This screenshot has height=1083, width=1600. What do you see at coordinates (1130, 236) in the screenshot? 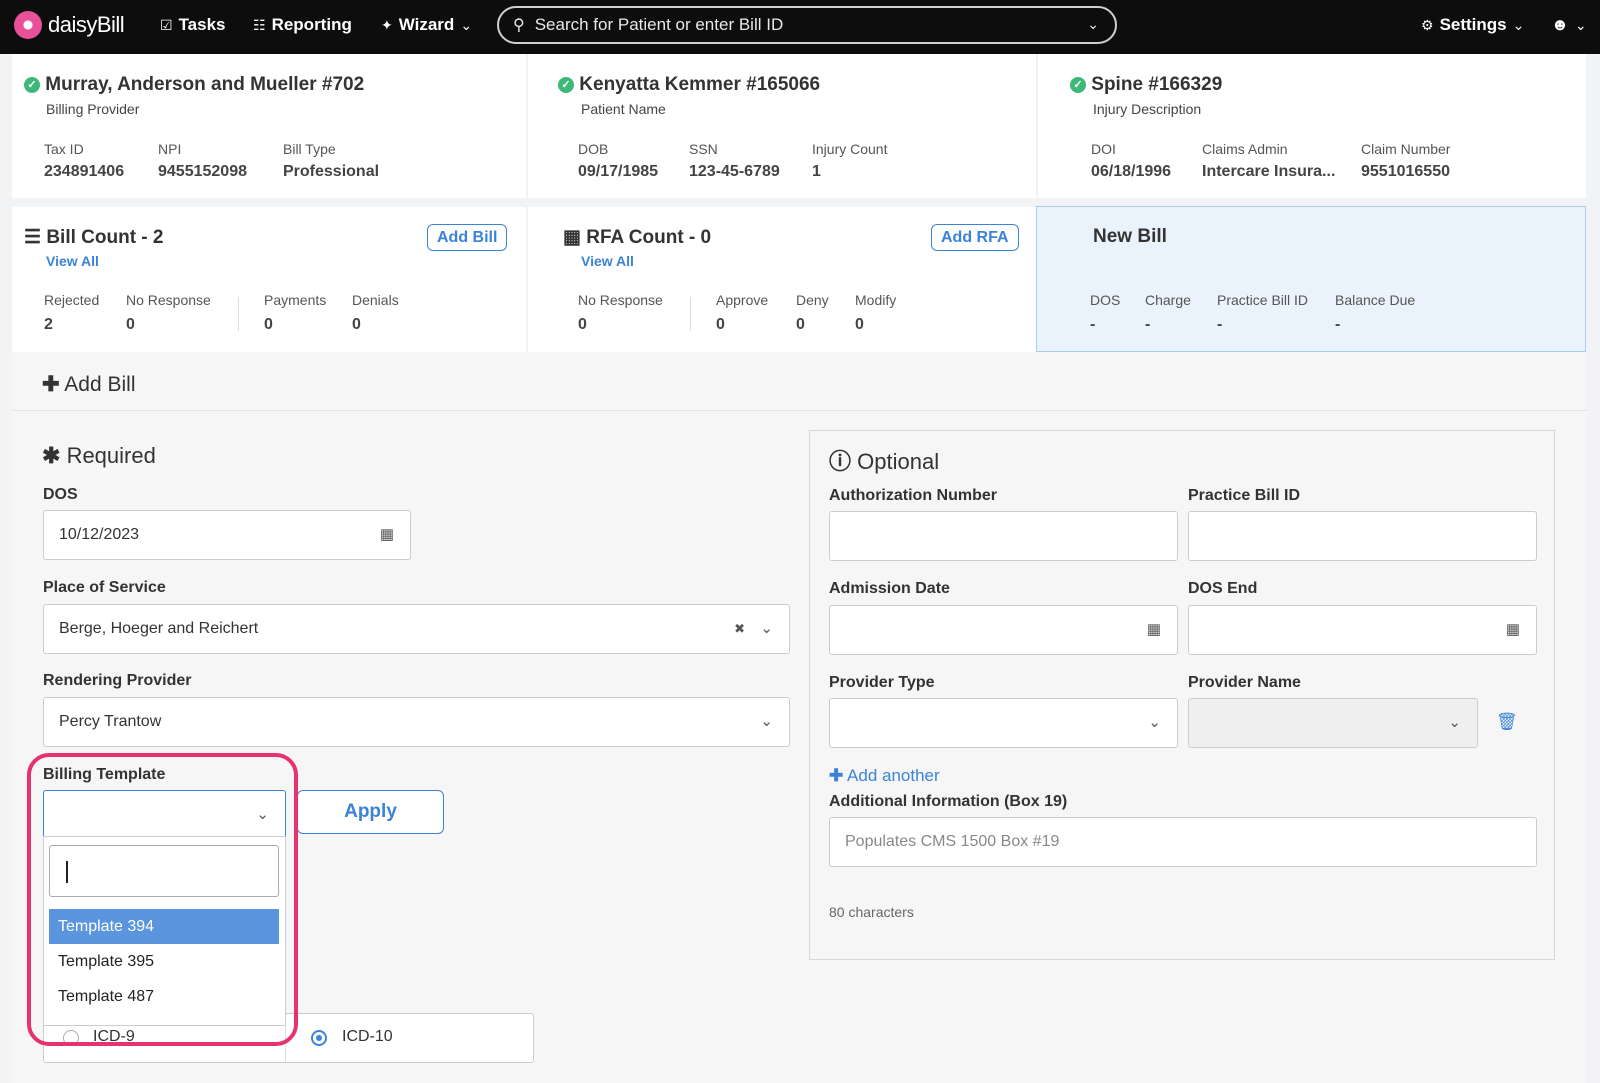
I see `new-bill-title: New Bill` at bounding box center [1130, 236].